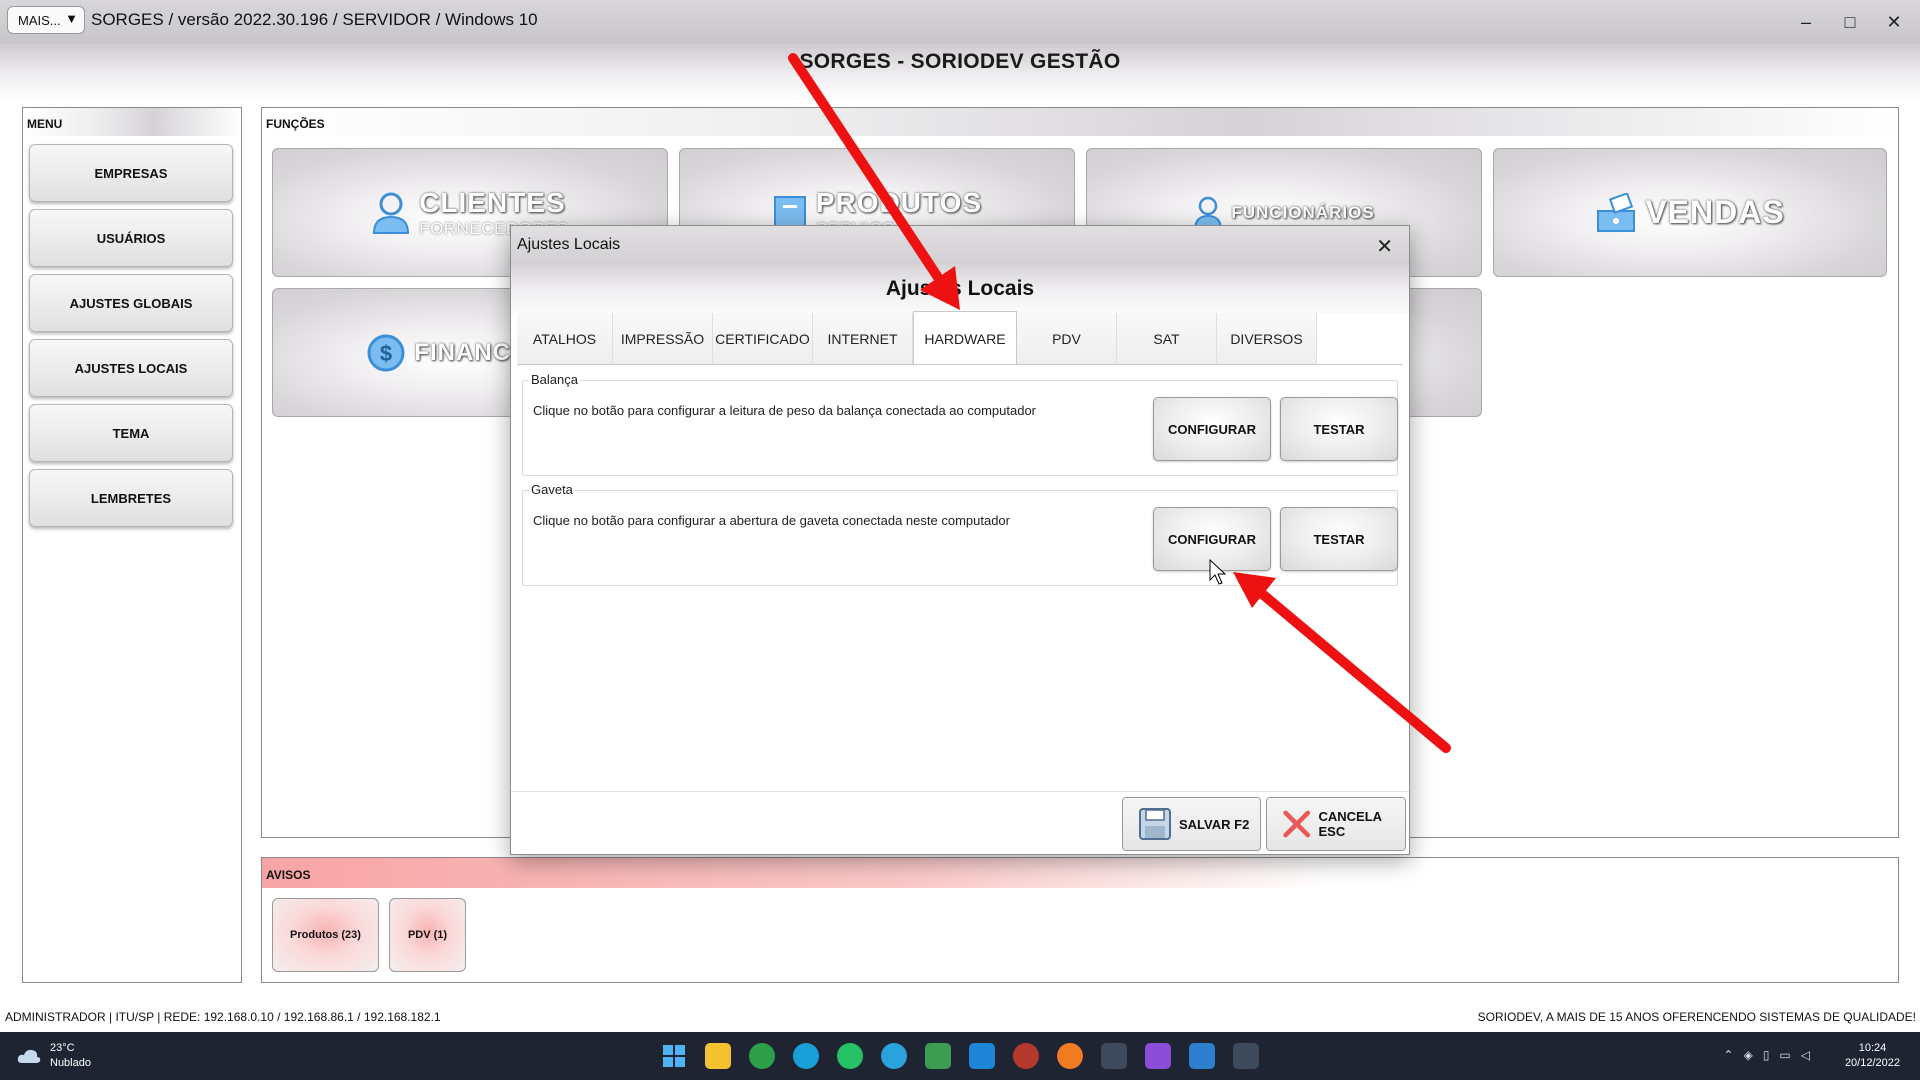  Describe the element at coordinates (965, 338) in the screenshot. I see `tab-hardware: HARDWARE` at that location.